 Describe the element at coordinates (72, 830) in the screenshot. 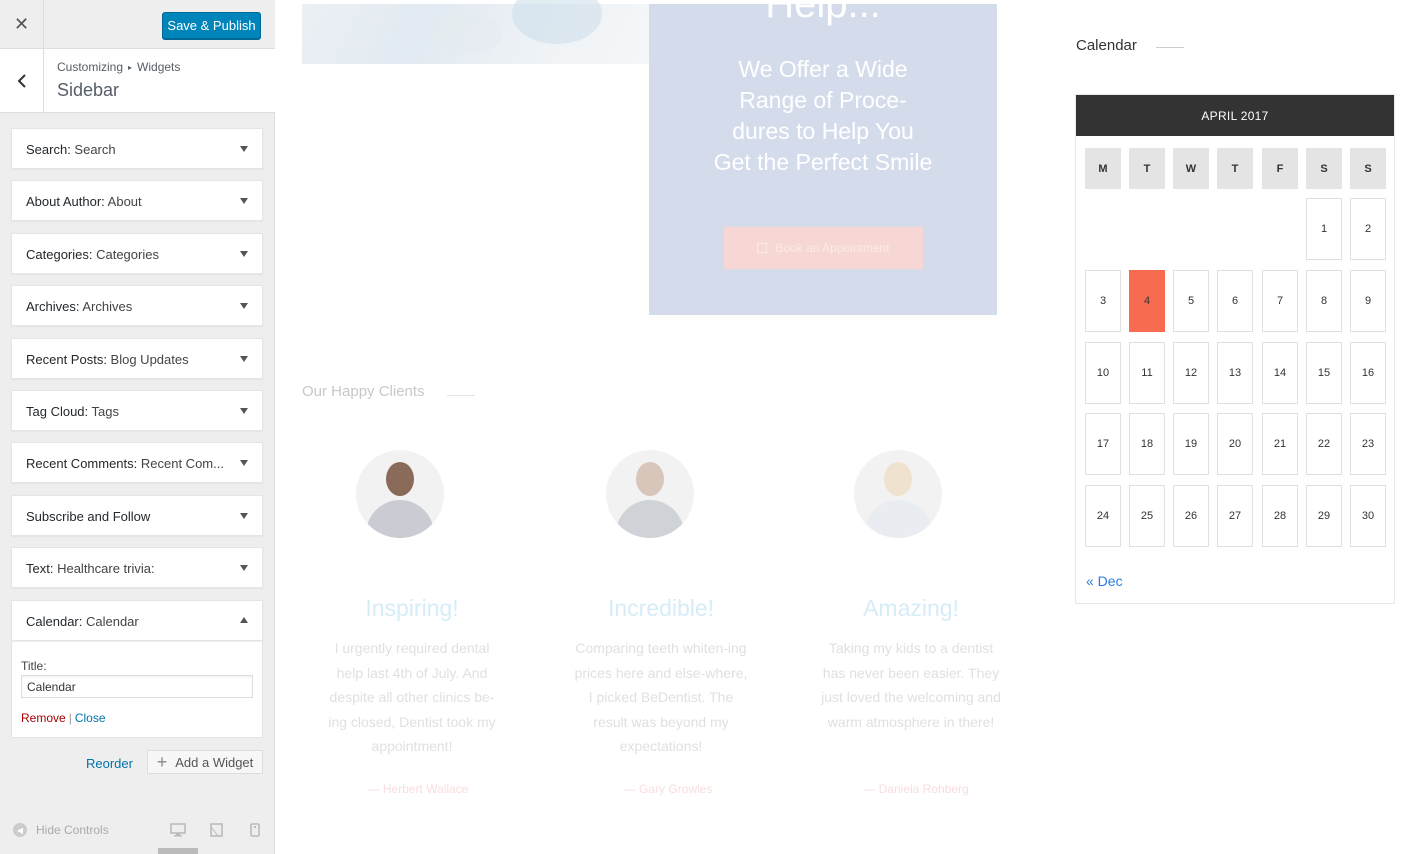

I see `hide-controls-label: Hide Controls` at that location.